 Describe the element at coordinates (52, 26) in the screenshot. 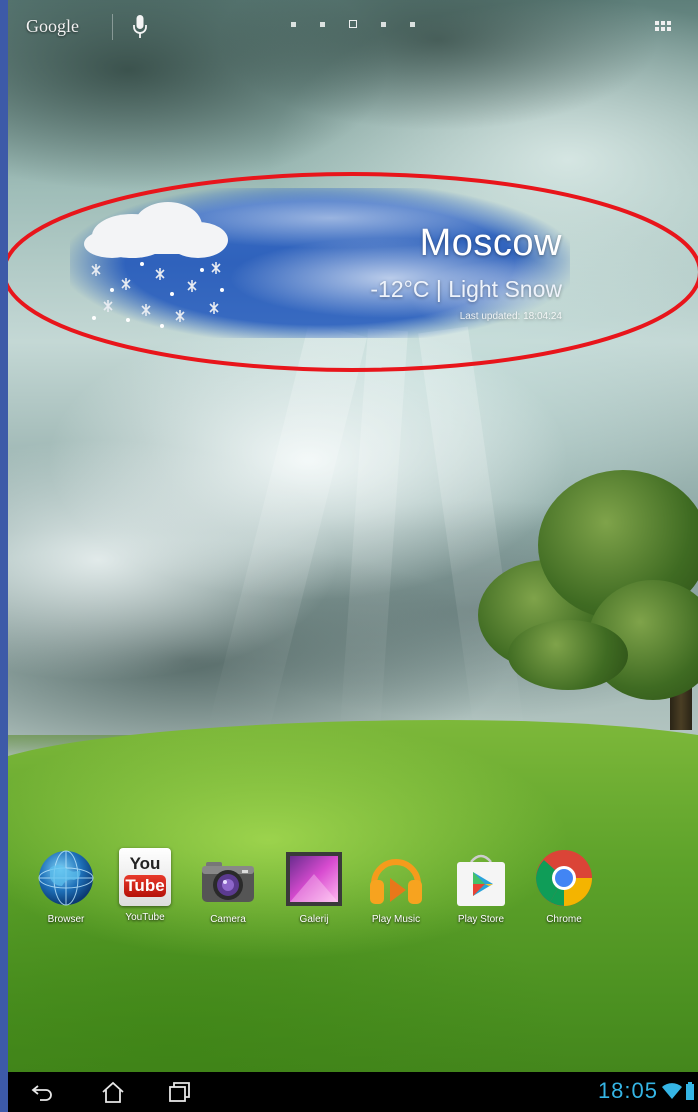

I see `google-search-button: Google` at that location.